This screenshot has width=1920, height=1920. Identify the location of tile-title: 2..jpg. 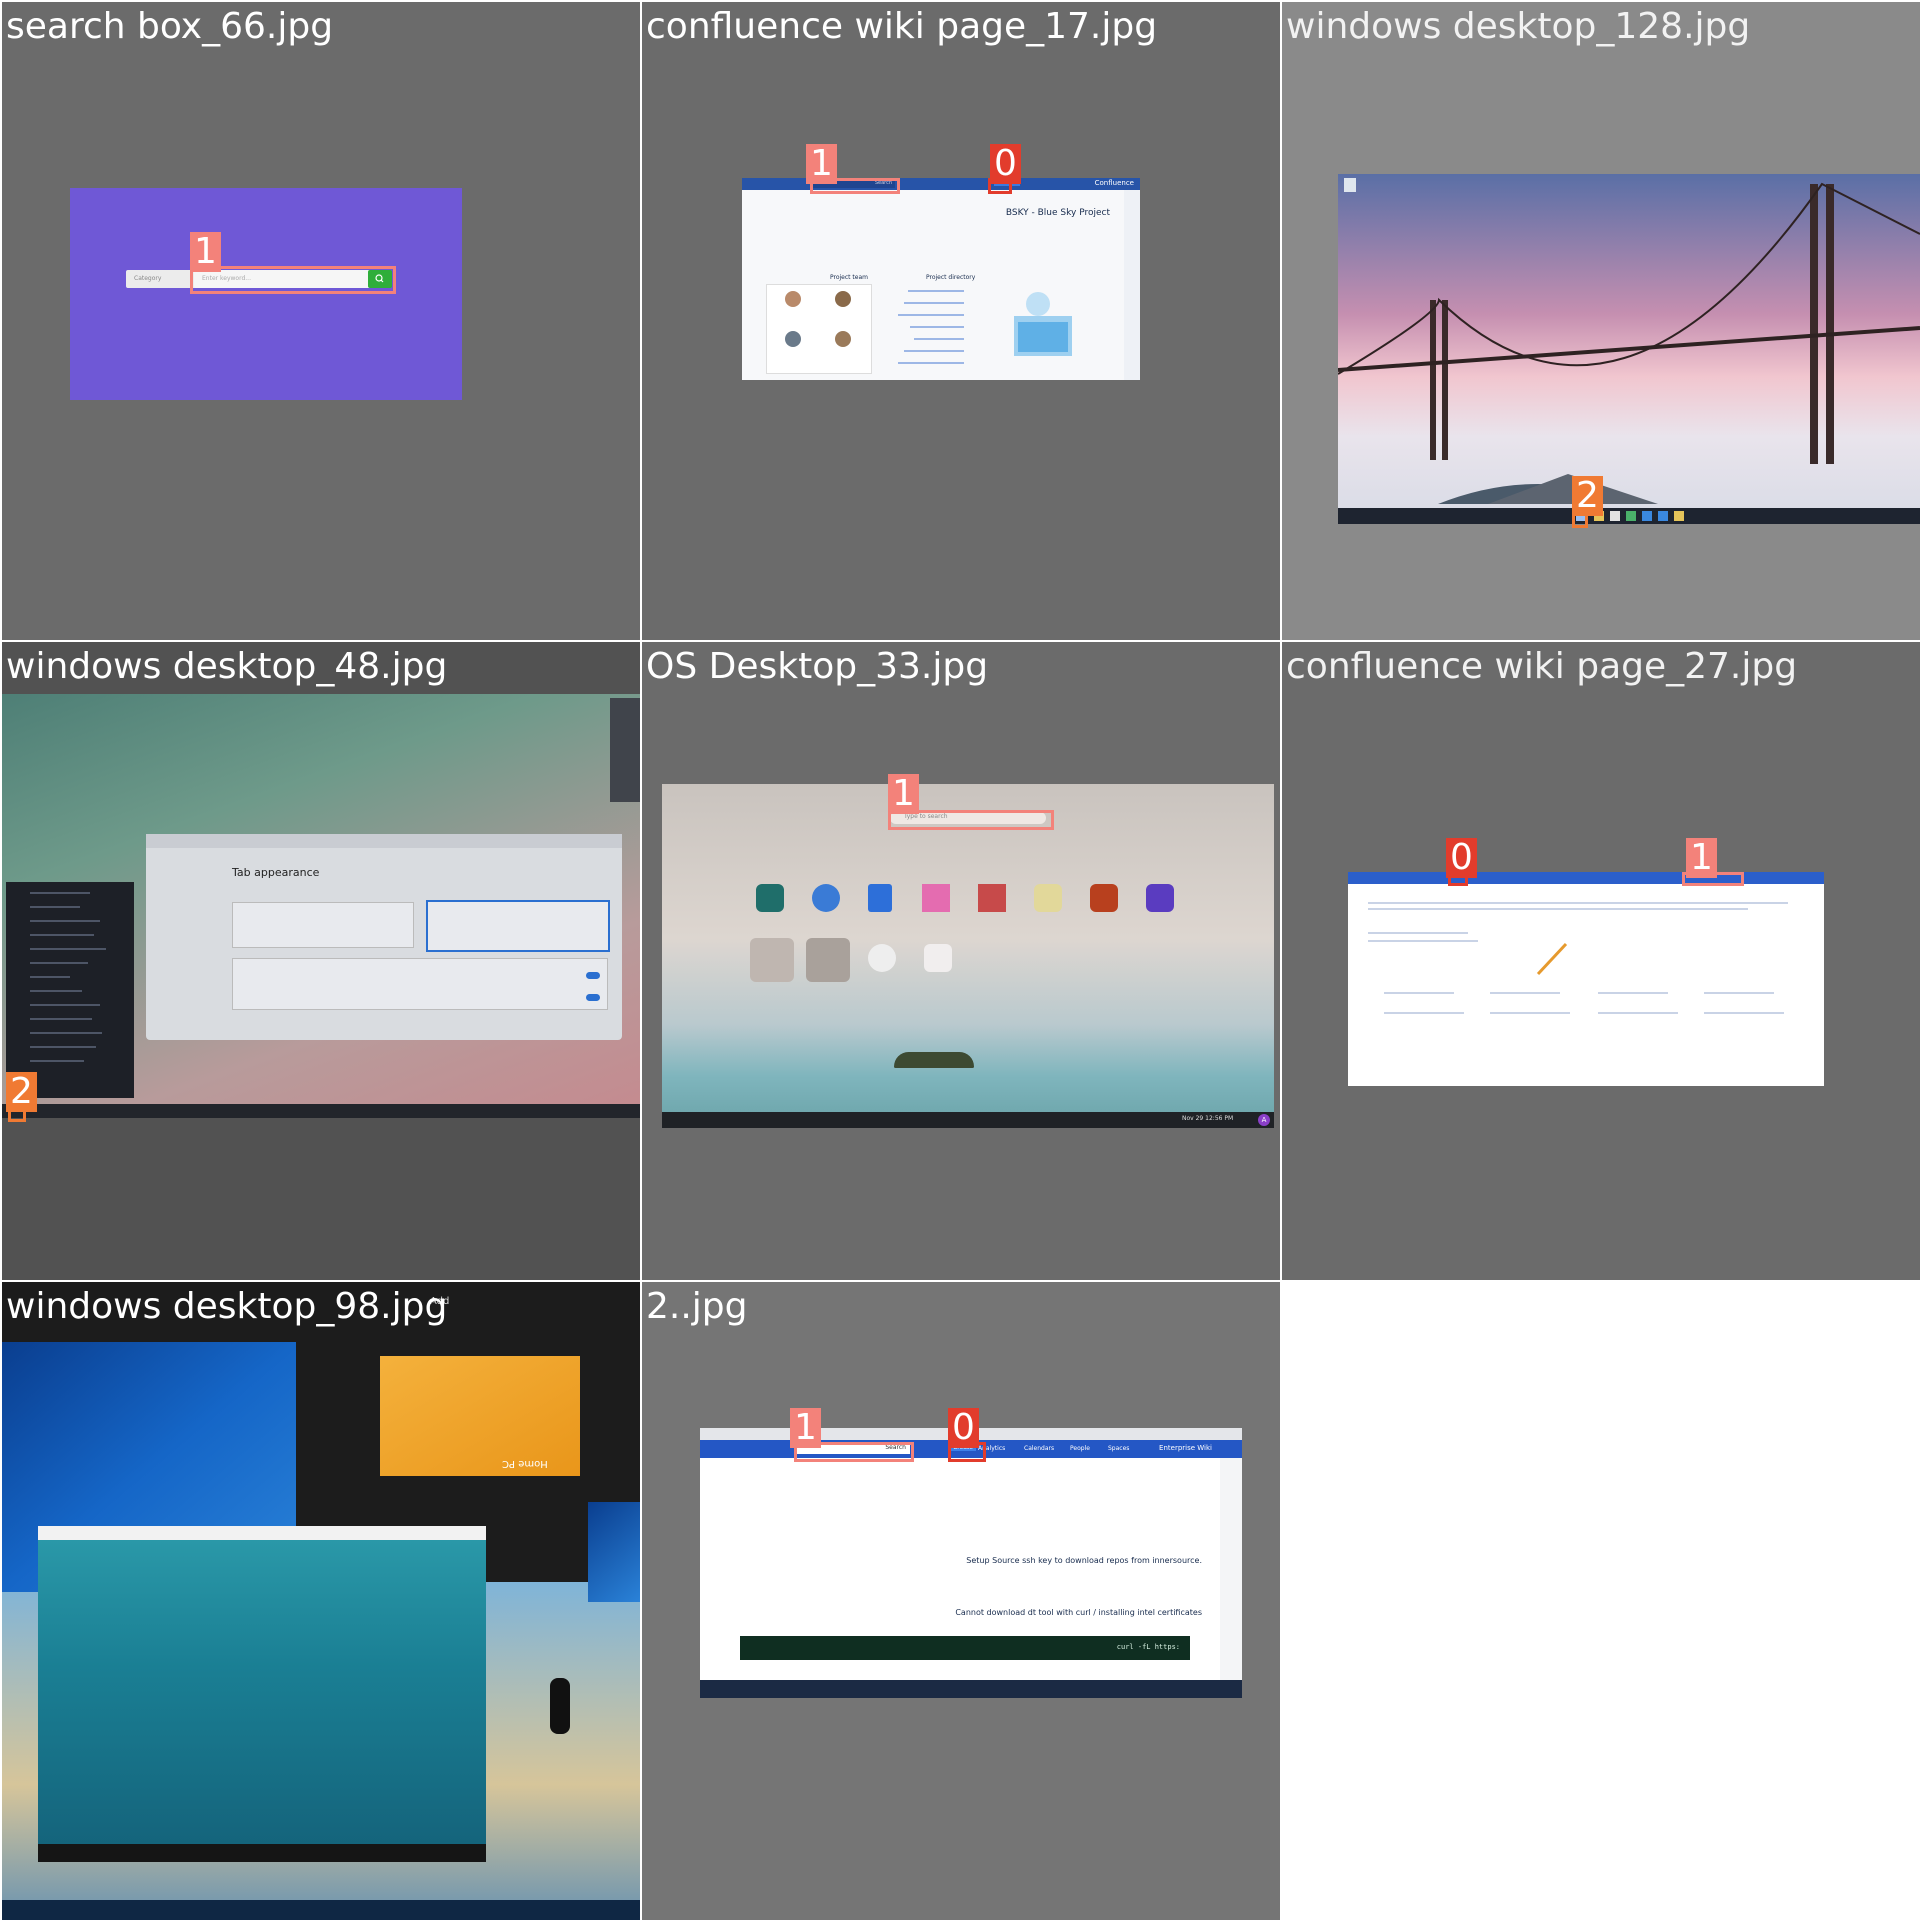
(697, 1306).